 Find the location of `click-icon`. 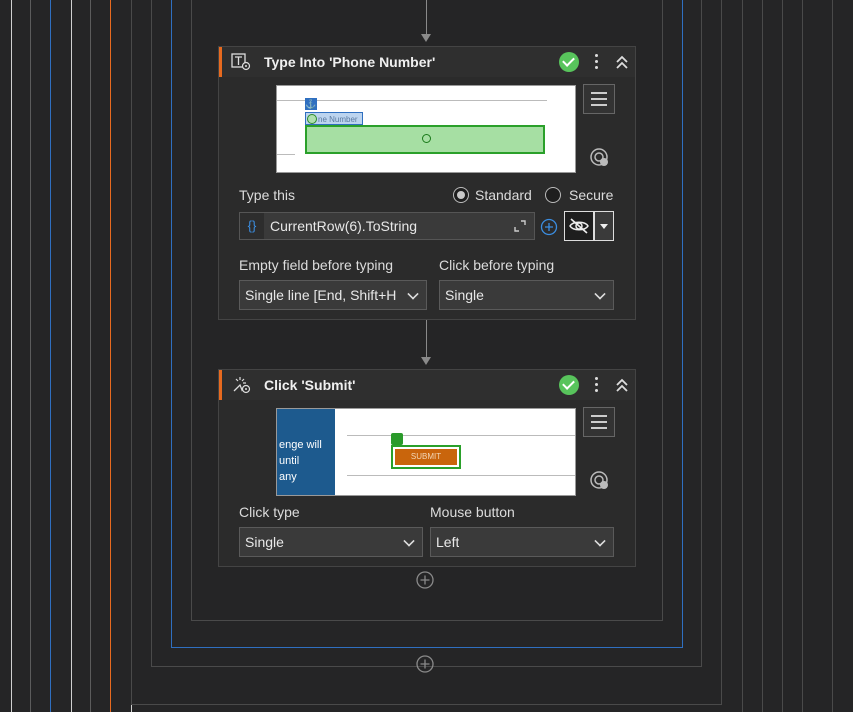

click-icon is located at coordinates (242, 385).